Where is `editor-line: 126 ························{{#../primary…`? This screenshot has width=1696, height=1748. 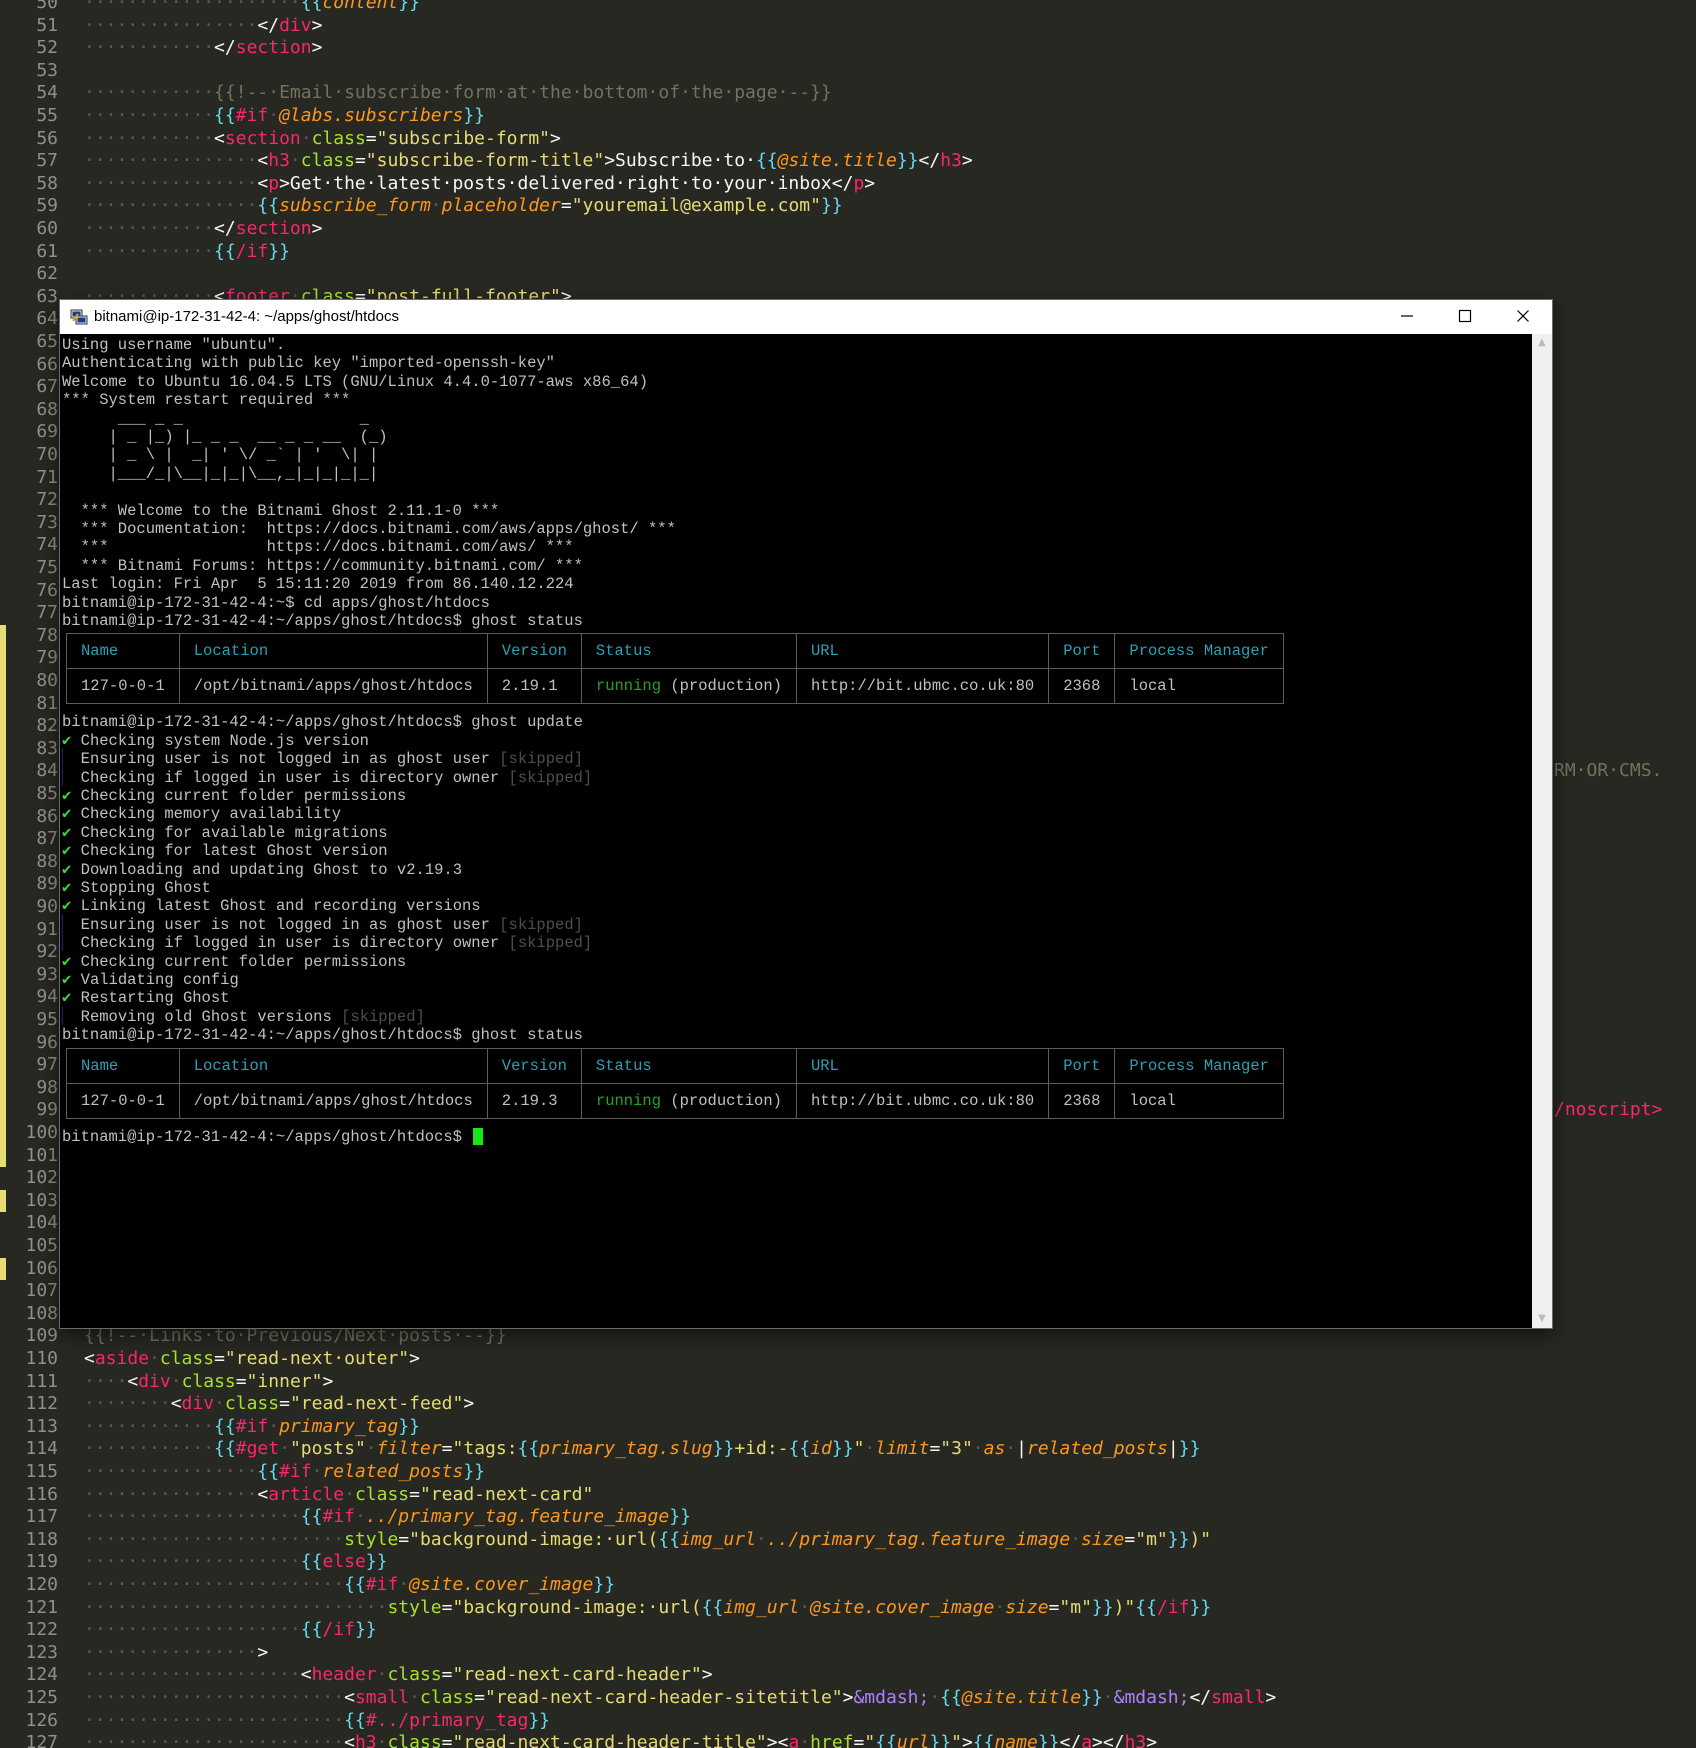
editor-line: 126 ························{{#../primary… is located at coordinates (848, 1721).